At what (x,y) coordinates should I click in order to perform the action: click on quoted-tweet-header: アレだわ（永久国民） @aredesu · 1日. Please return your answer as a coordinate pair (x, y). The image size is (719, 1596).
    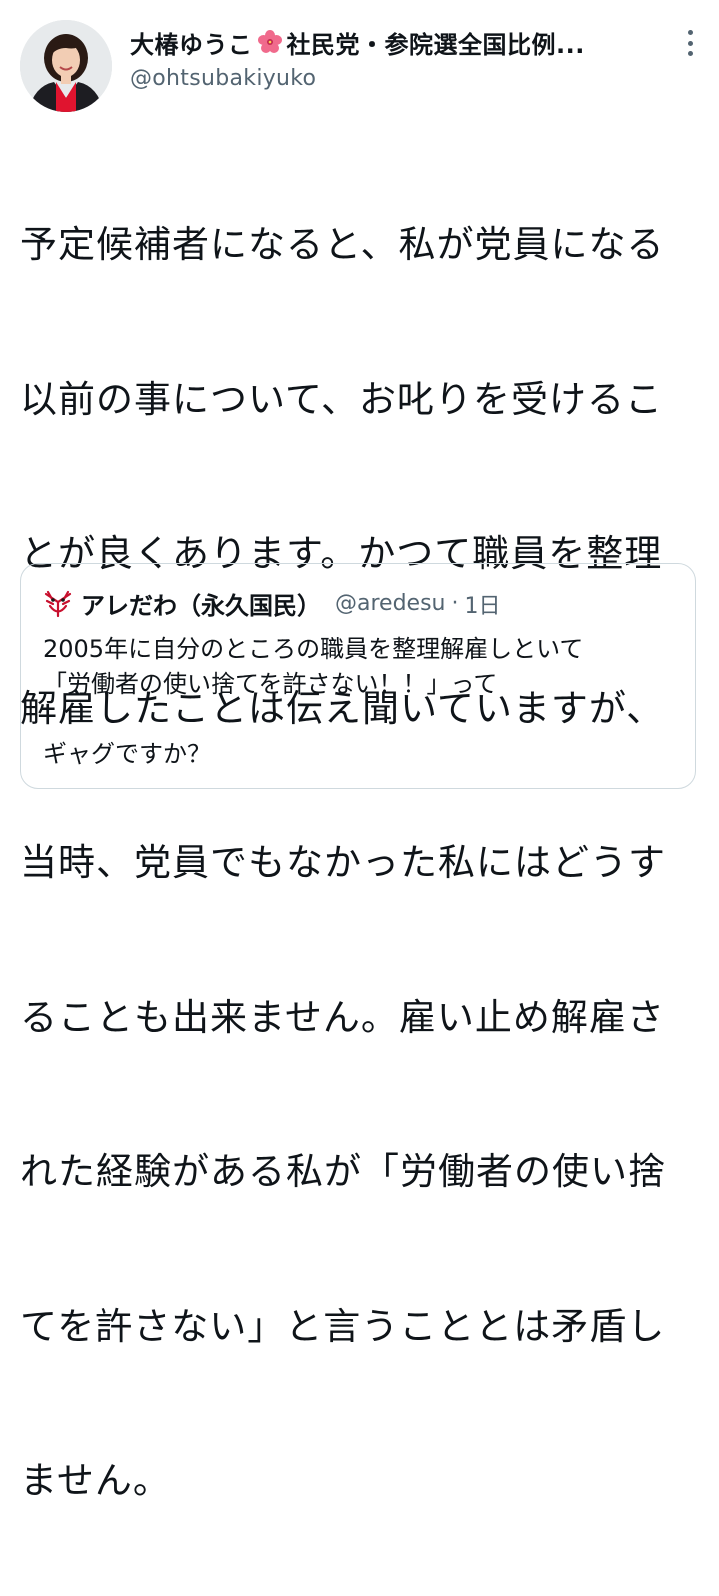
    Looking at the image, I should click on (271, 603).